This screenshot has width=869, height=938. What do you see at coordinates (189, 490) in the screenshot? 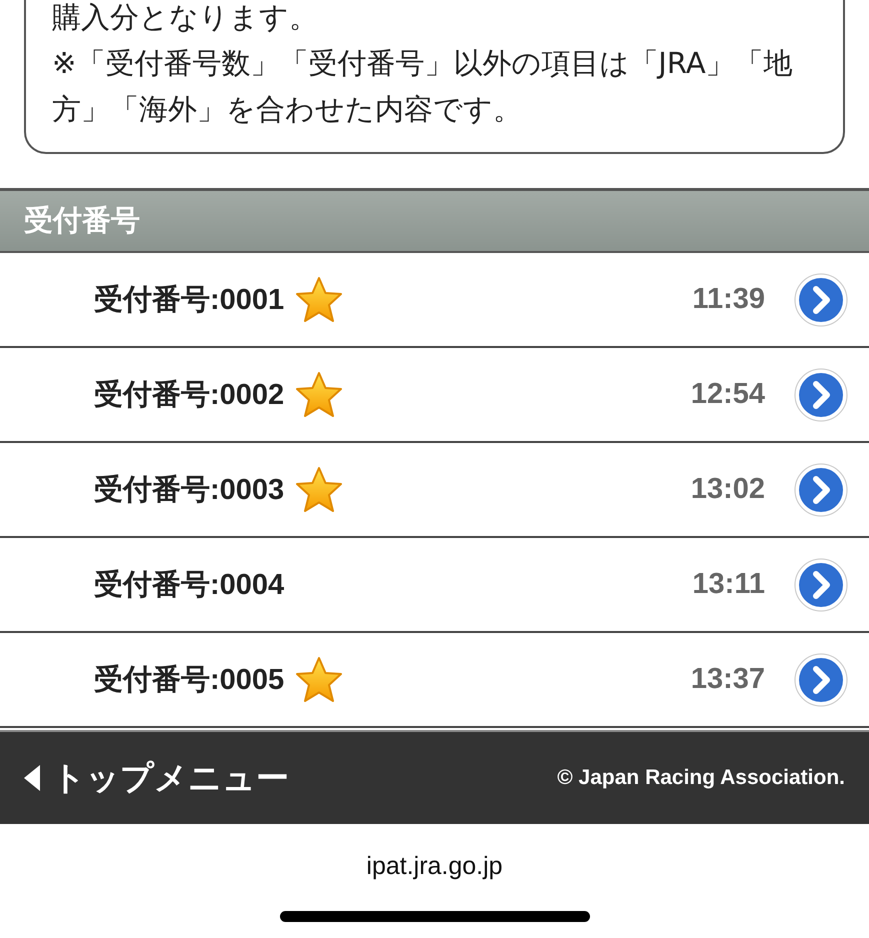
I see `receipt-number: 受付番号:0003` at bounding box center [189, 490].